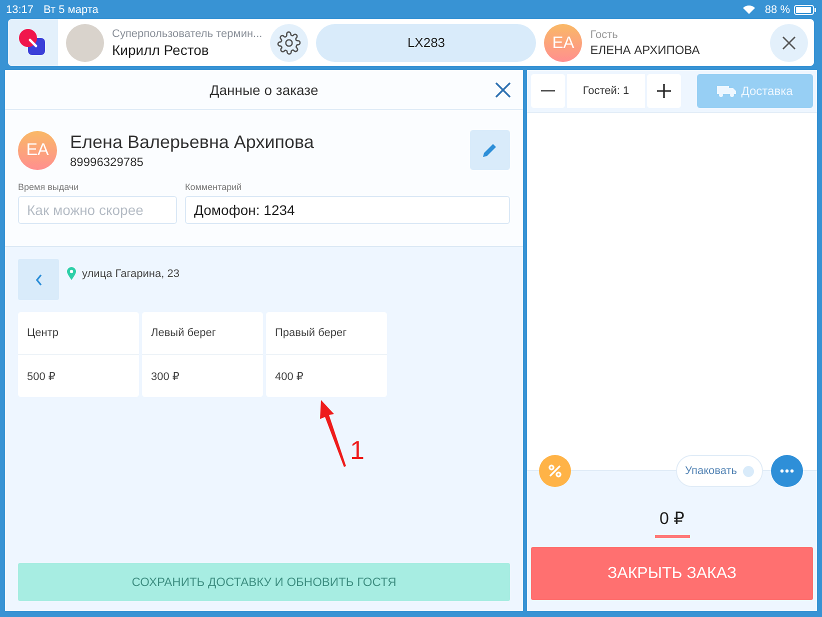  I want to click on guest-avatar: EA, so click(563, 43).